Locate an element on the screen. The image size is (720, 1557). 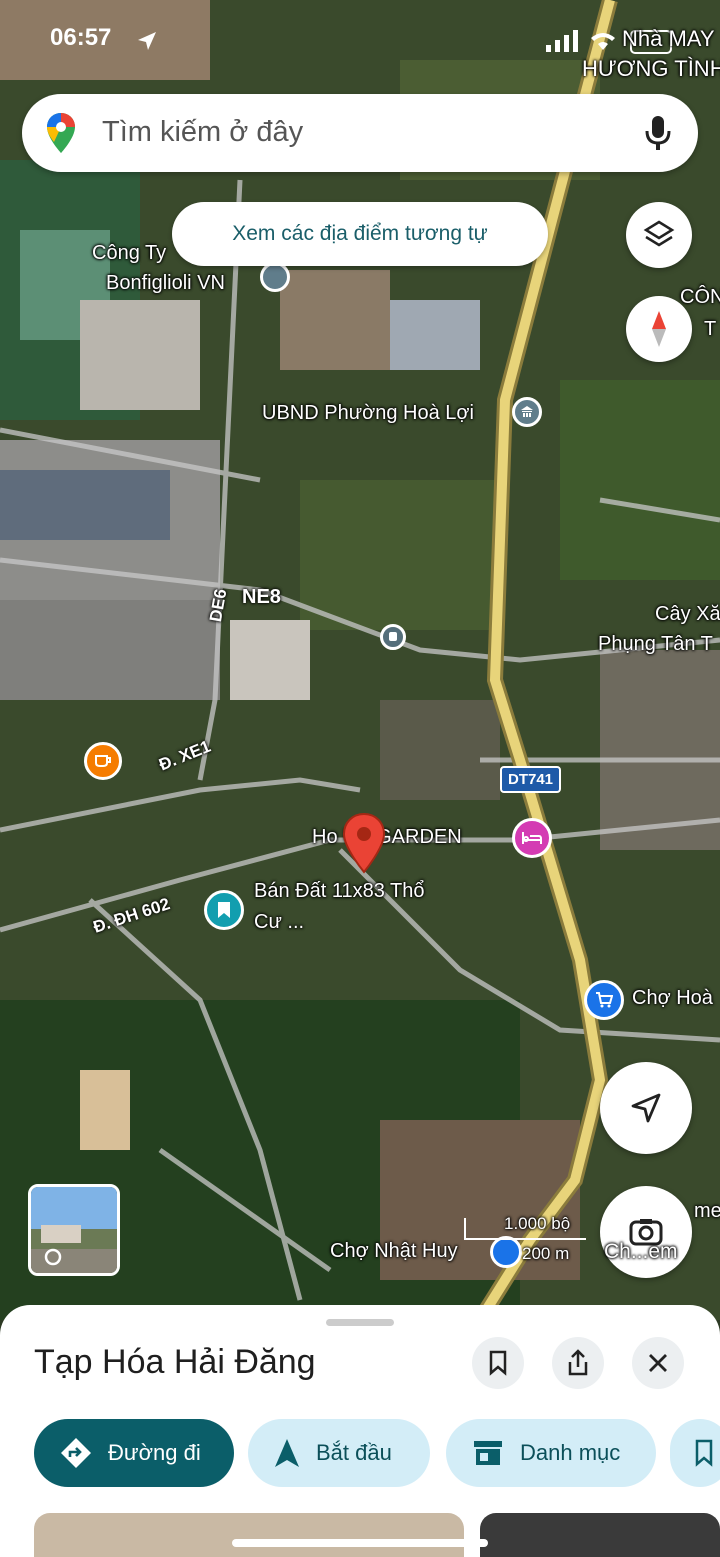
start-button: Bắt đầu is located at coordinates (339, 1453).